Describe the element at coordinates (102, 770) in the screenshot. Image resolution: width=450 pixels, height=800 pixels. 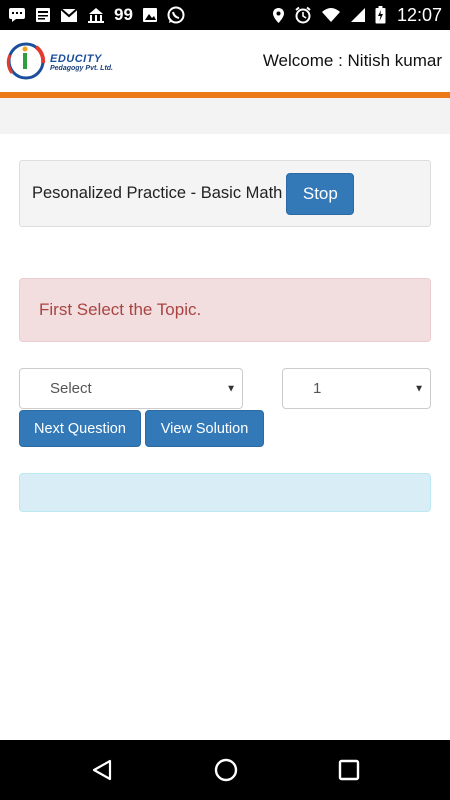
I see `back-icon` at that location.